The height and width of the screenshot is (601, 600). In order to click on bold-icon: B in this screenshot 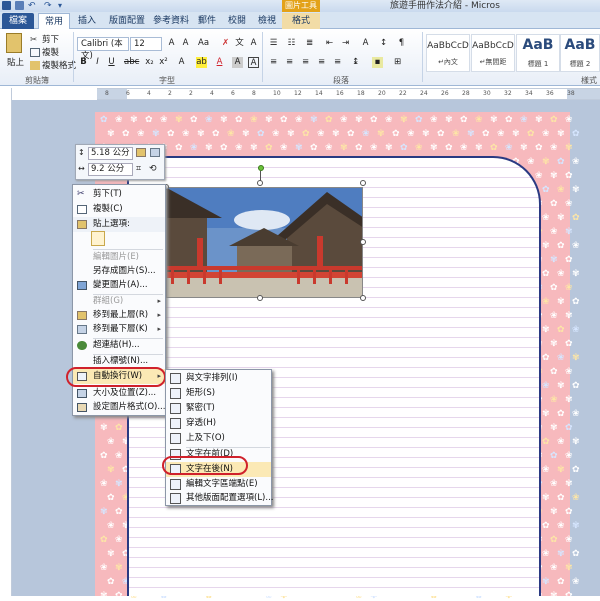, I will do `click(83, 62)`.